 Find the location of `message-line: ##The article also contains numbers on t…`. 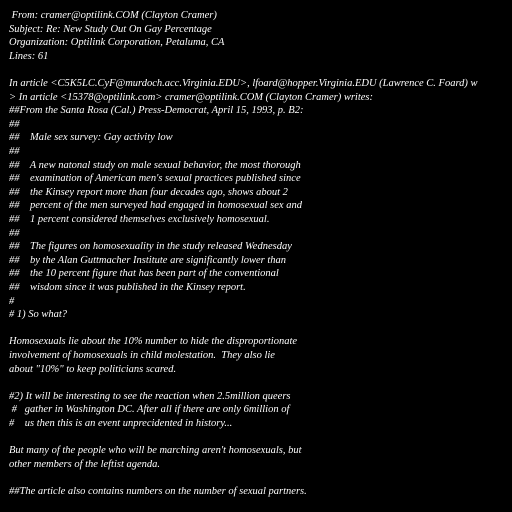

message-line: ##The article also contains numbers on t… is located at coordinates (158, 491).